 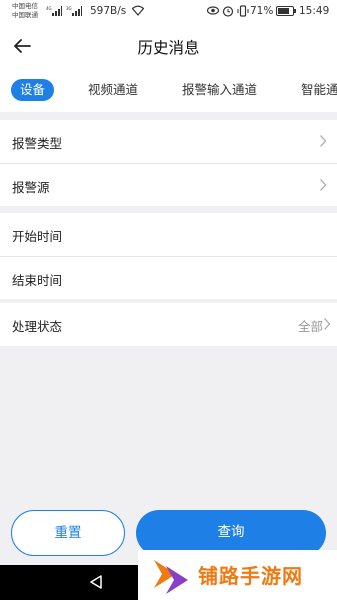 What do you see at coordinates (319, 90) in the screenshot?
I see `tab-smart-channel: 智能通` at bounding box center [319, 90].